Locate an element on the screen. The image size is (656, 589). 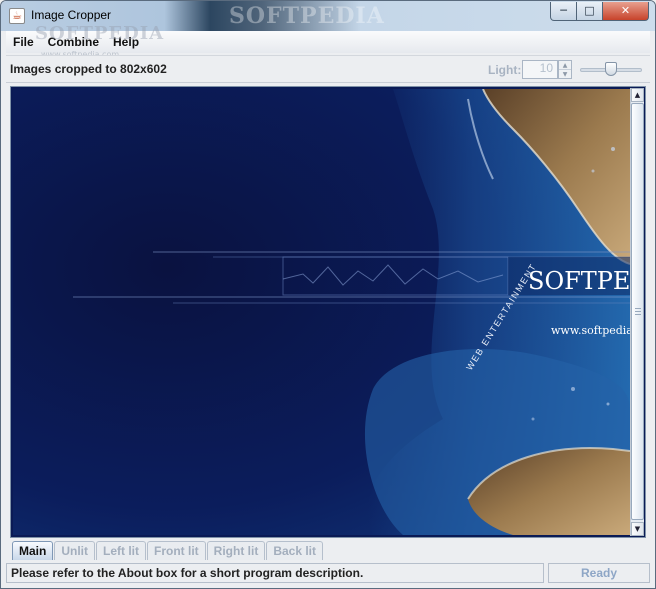
title-bar: SOFTPEDIA ☕ Image Cropper ─ □ ✕ is located at coordinates (328, 16).